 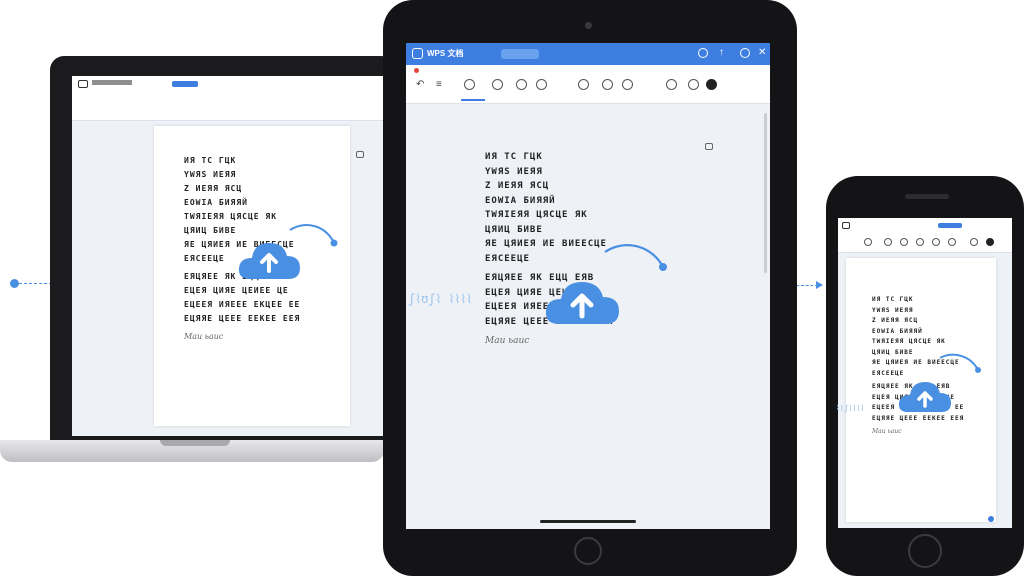 I want to click on tablet-titlebar: WPS 文档 ↑ ✕, so click(x=588, y=54).